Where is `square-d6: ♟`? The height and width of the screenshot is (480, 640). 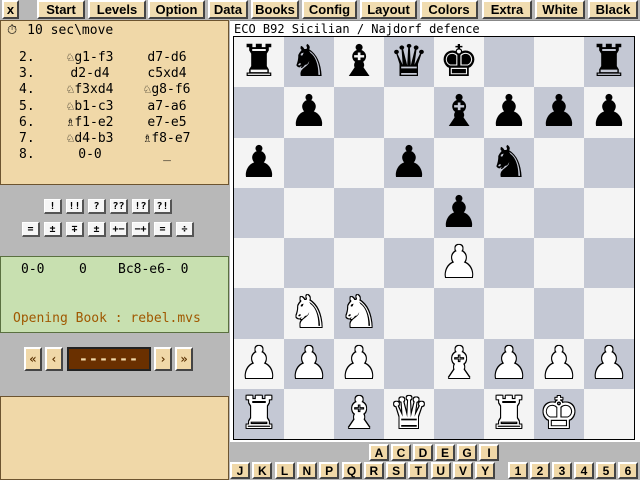 square-d6: ♟ is located at coordinates (409, 162).